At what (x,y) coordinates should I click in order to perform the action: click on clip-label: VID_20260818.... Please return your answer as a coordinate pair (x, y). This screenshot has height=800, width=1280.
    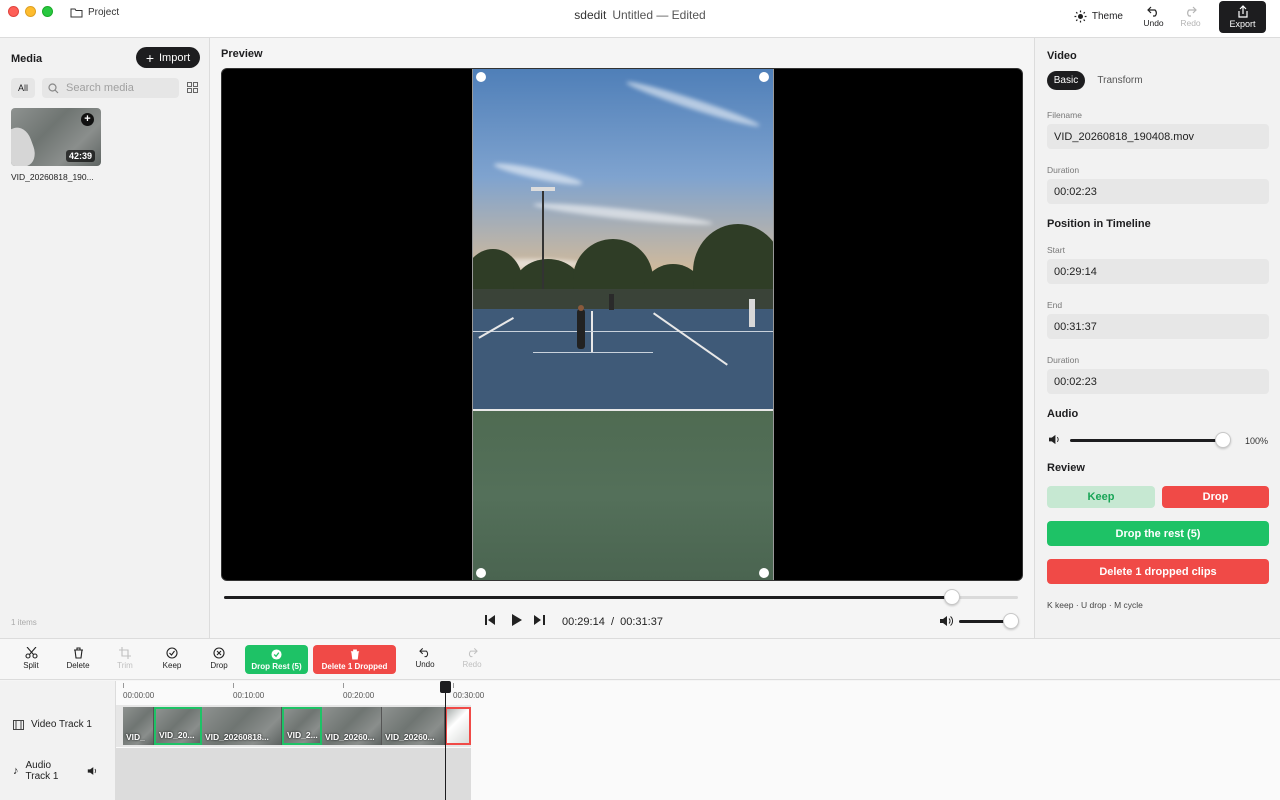
    Looking at the image, I should click on (237, 737).